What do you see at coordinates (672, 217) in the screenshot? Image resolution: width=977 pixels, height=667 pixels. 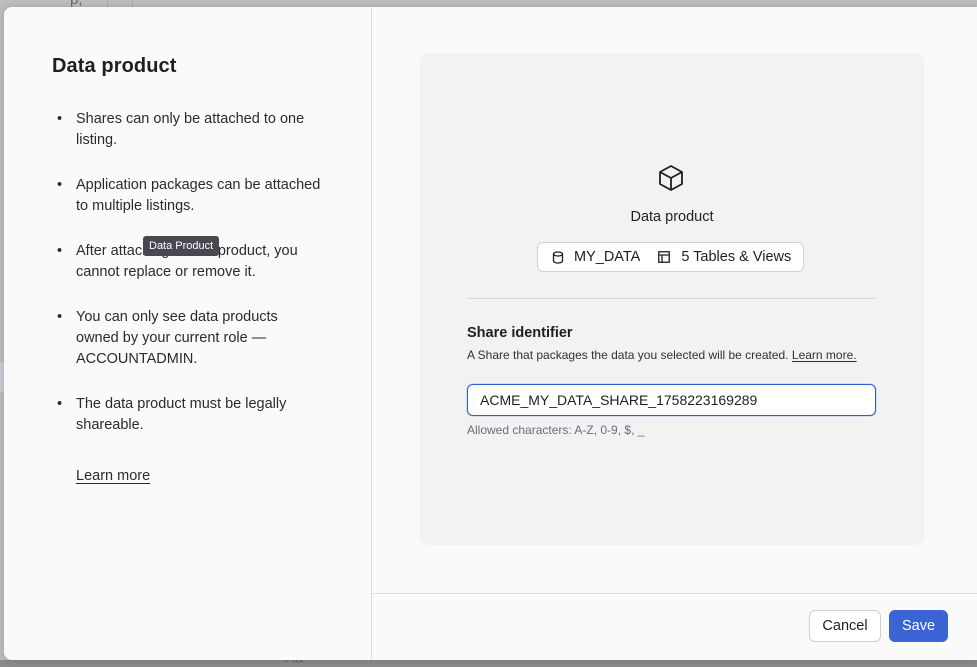 I see `data-product-title: Data product` at bounding box center [672, 217].